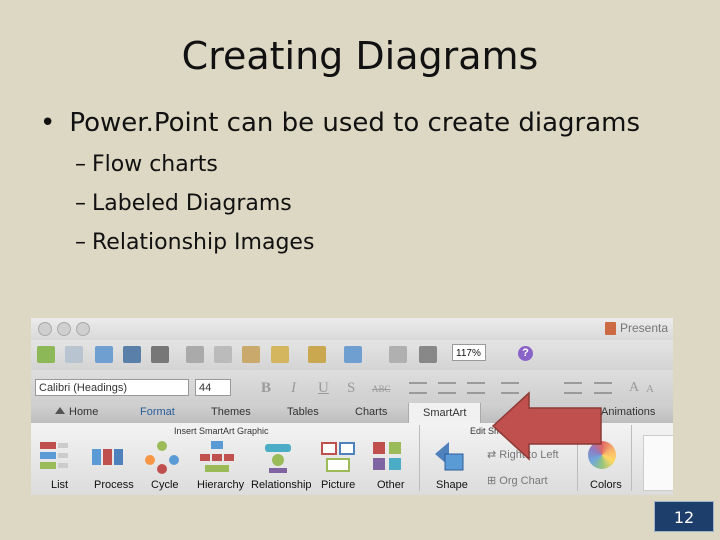  Describe the element at coordinates (112, 387) in the screenshot. I see `font-name-field: Calibri (Headings)` at that location.